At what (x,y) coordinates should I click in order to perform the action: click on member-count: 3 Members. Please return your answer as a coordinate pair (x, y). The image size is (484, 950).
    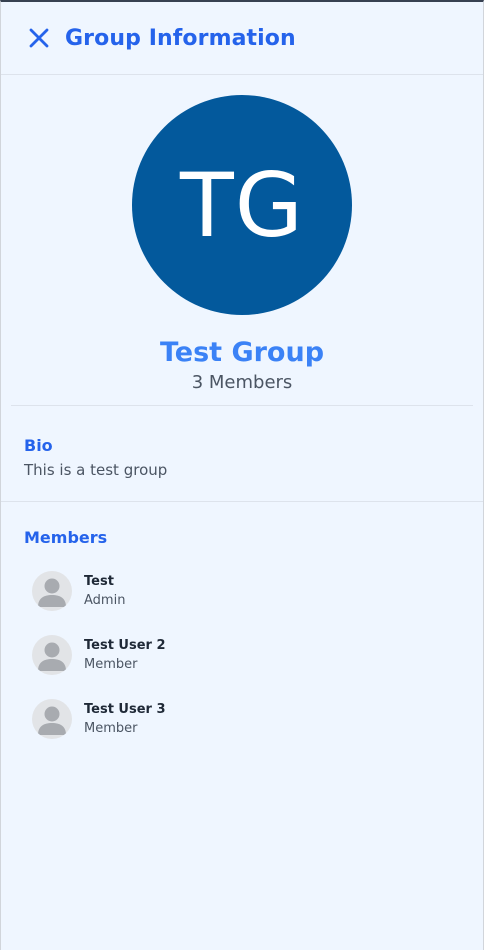
    Looking at the image, I should click on (242, 382).